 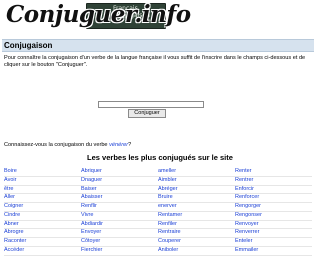 What do you see at coordinates (42, 225) in the screenshot?
I see `verb-link: Abner` at bounding box center [42, 225].